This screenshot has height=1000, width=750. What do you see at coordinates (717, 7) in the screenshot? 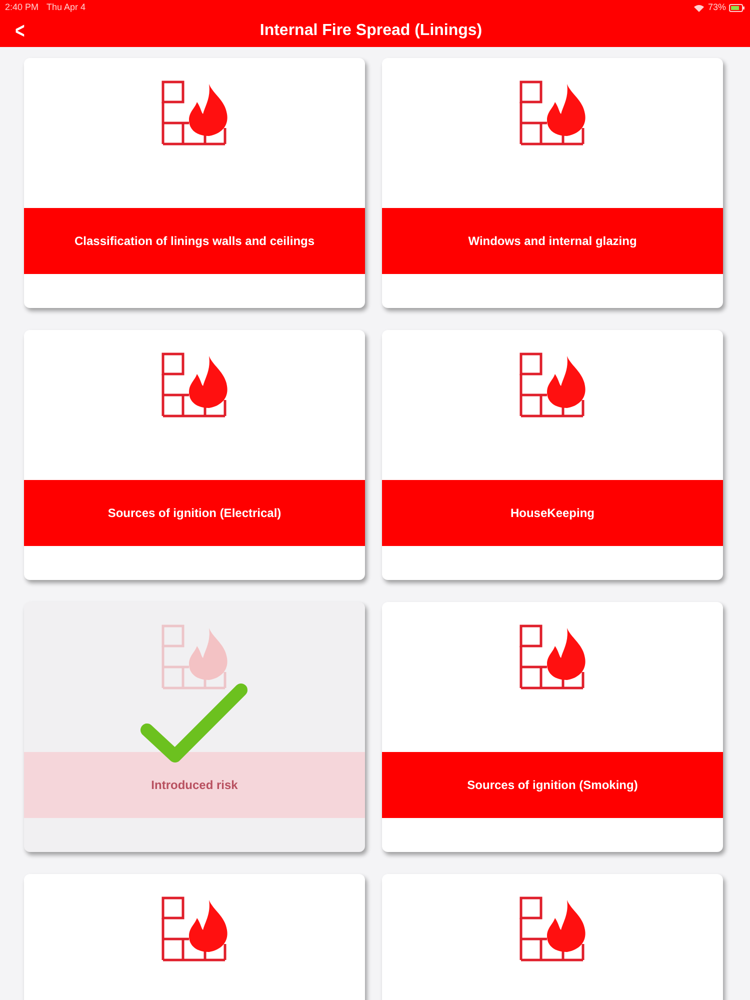
I see `battery-percent: 73%` at bounding box center [717, 7].